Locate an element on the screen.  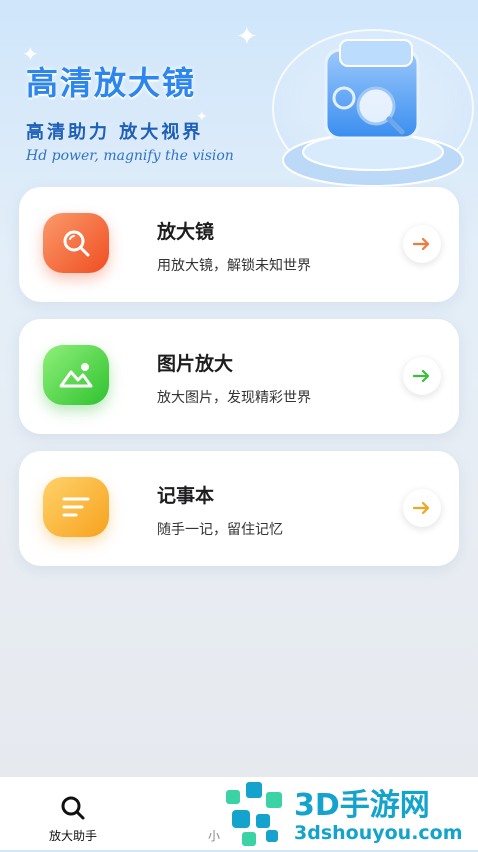
app-subtitle: Hd power, magnify the vision is located at coordinates (130, 156).